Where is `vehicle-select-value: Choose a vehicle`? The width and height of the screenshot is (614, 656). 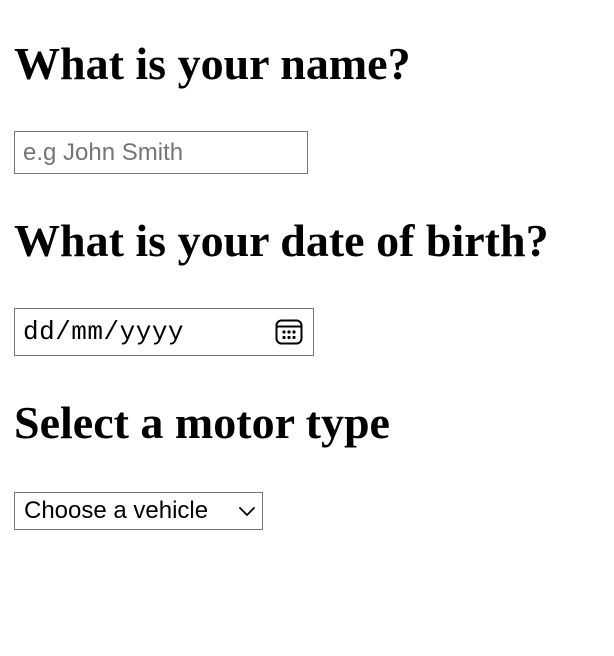
vehicle-select-value: Choose a vehicle is located at coordinates (116, 510).